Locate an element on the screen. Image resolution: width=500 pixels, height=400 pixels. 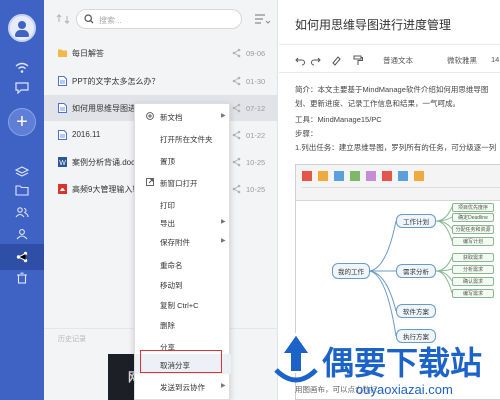
site-watermark: 偶要下载站 ouyaoxiazai.com is located at coordinates (383, 365).